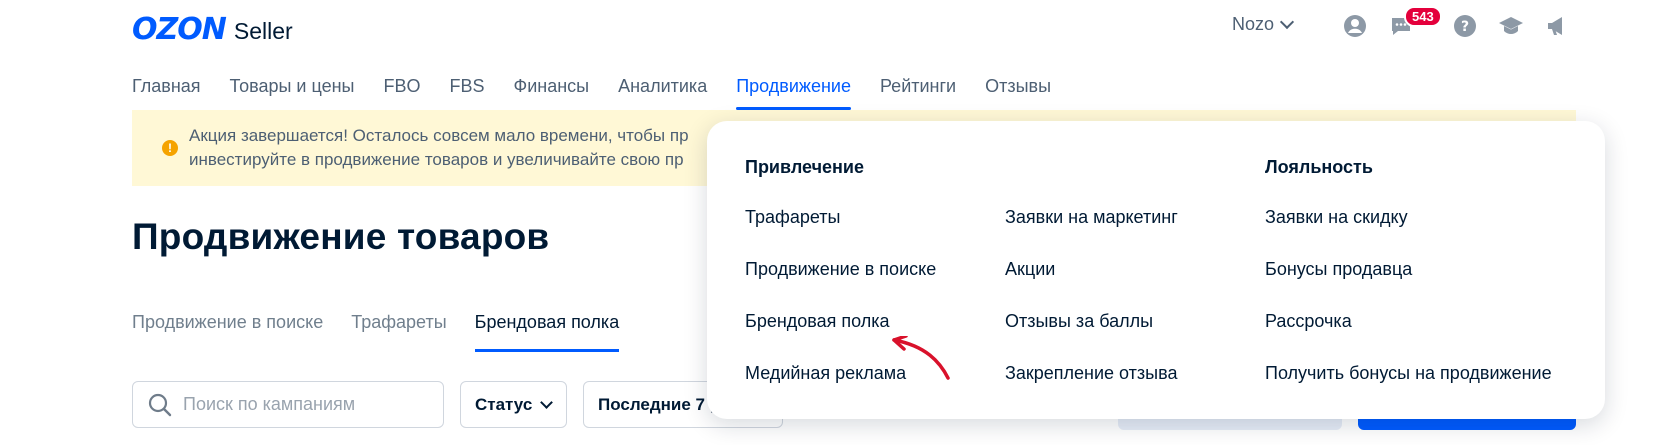 The width and height of the screenshot is (1680, 445). Describe the element at coordinates (1253, 24) in the screenshot. I see `company-name: Nozo` at that location.